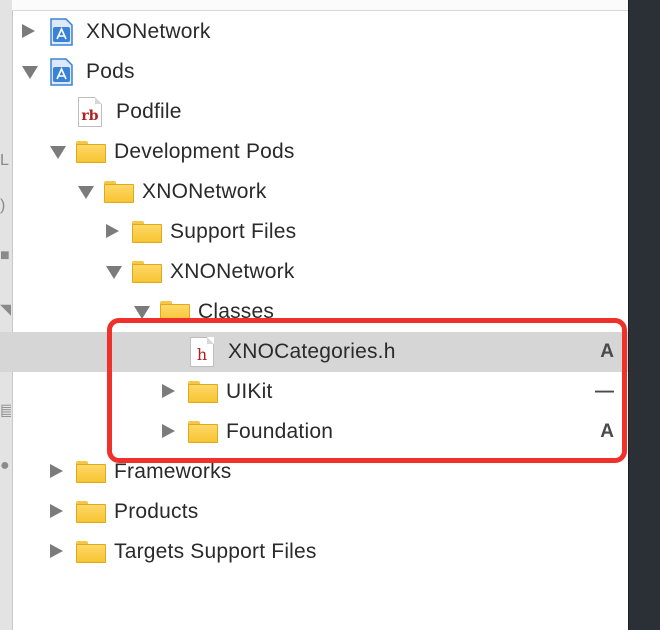  I want to click on navigator-item-label: Podfile, so click(149, 111).